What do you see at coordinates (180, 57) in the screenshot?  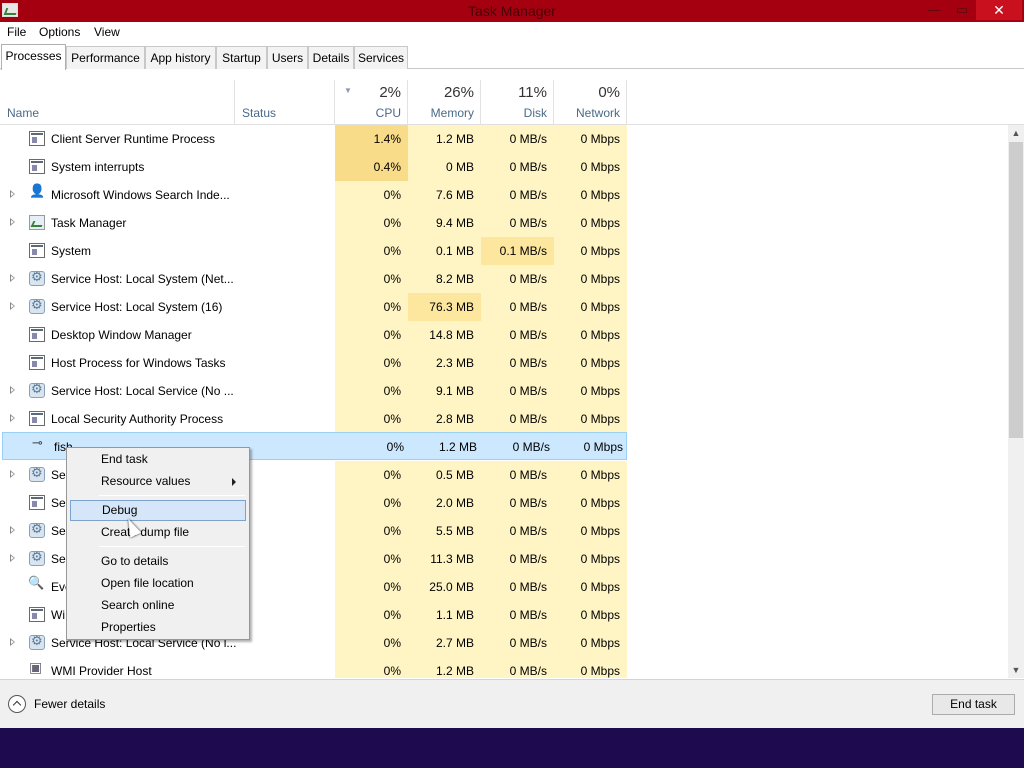 I see `tab-app-history: App history` at bounding box center [180, 57].